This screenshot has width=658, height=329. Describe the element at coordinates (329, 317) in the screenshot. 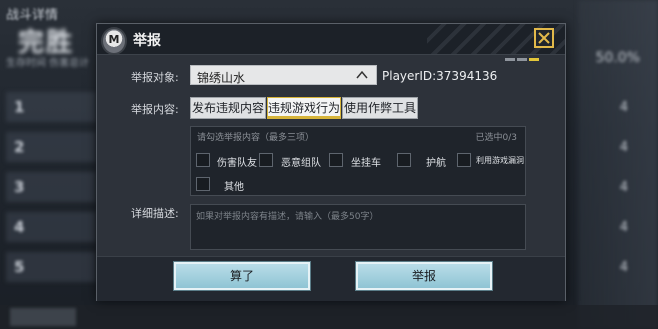

I see `bg-bottom-bar` at that location.